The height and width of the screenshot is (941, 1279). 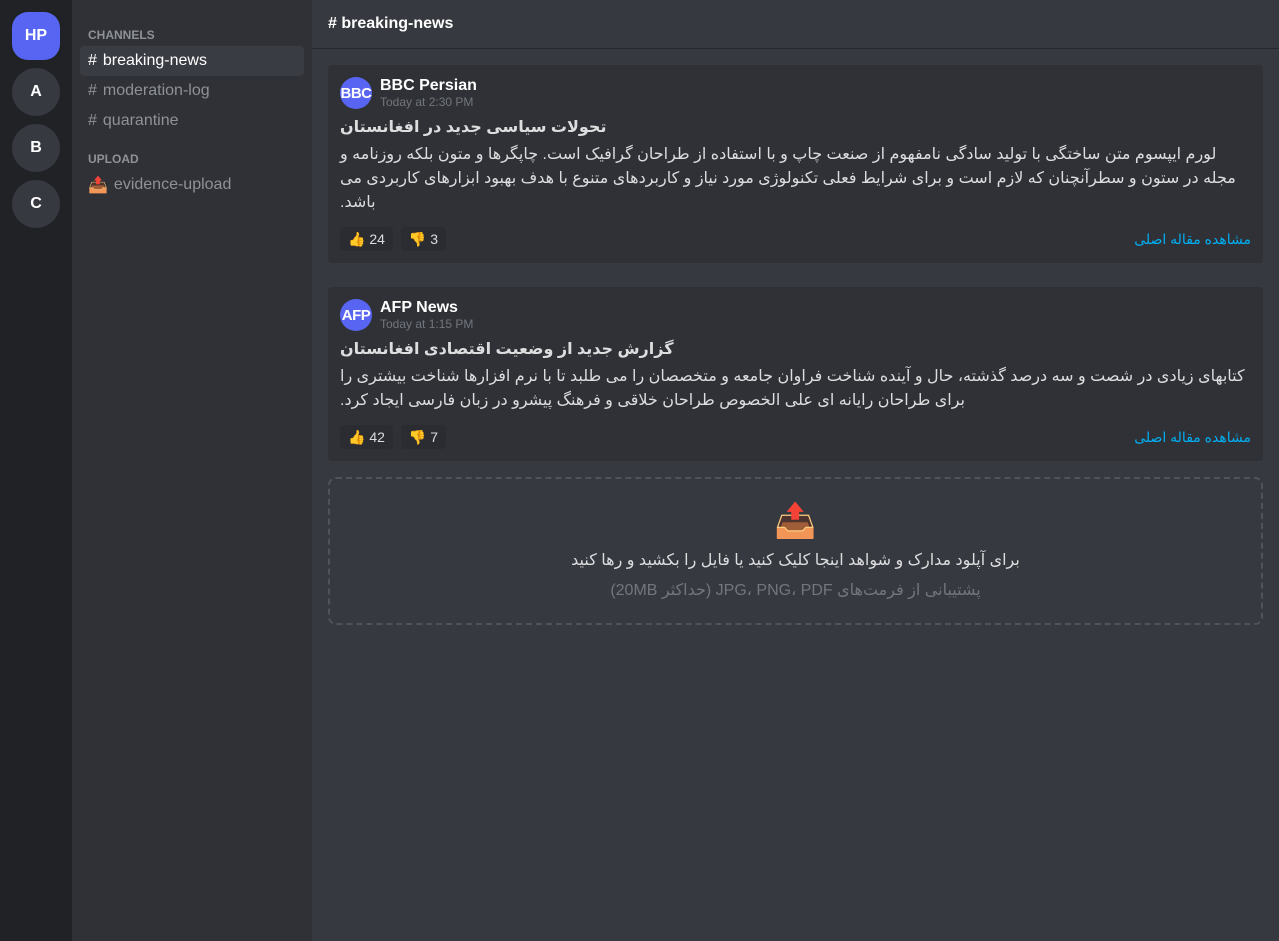 What do you see at coordinates (366, 239) in the screenshot?
I see `thumbs-up-reaction: 👍 24` at bounding box center [366, 239].